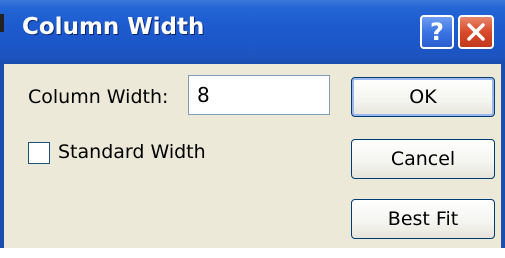 This screenshot has width=505, height=258. What do you see at coordinates (113, 27) in the screenshot?
I see `dialog-title: Column Width` at bounding box center [113, 27].